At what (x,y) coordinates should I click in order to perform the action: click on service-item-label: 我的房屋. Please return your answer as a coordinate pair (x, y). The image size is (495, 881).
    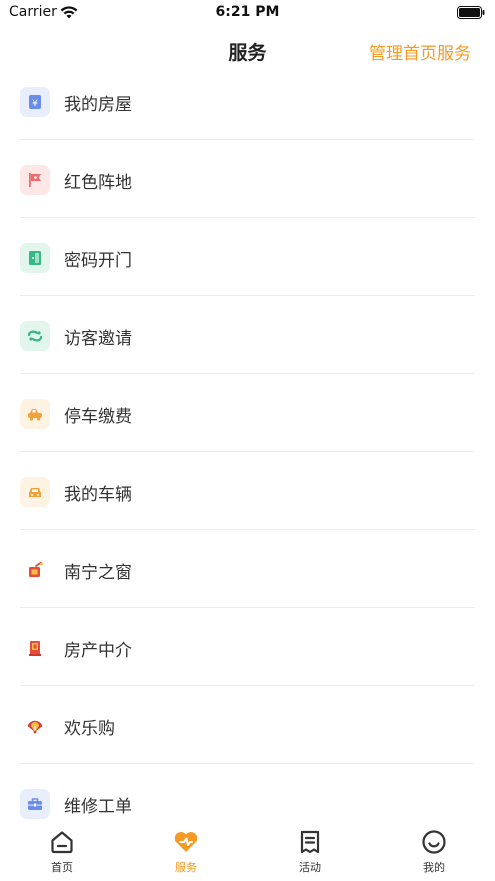
    Looking at the image, I should click on (98, 105).